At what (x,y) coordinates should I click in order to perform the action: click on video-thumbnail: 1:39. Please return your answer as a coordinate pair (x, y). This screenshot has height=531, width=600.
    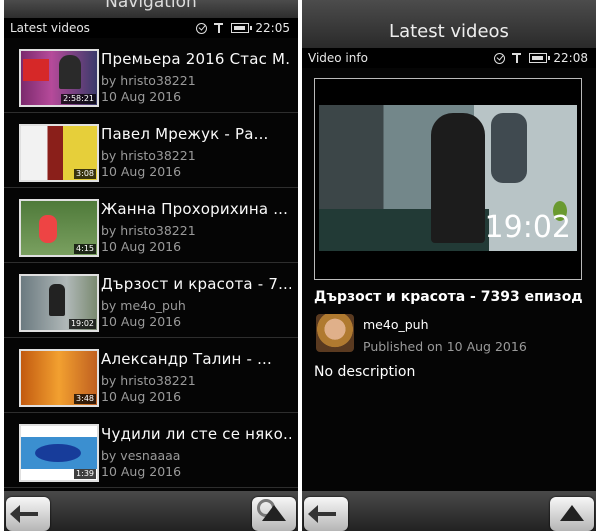
    Looking at the image, I should click on (59, 453).